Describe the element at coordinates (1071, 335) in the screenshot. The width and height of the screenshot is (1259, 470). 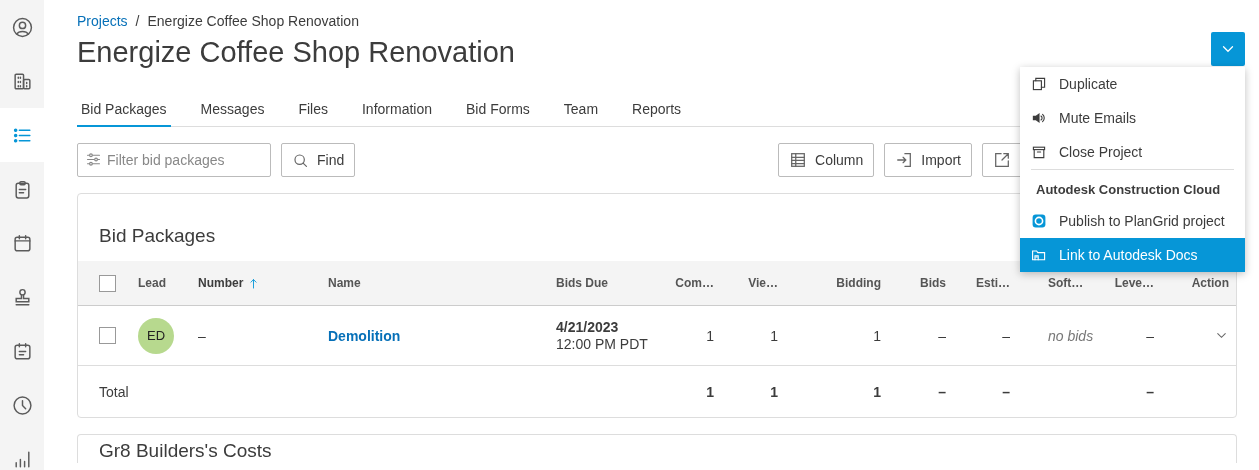
I see `table-cell: no bids` at that location.